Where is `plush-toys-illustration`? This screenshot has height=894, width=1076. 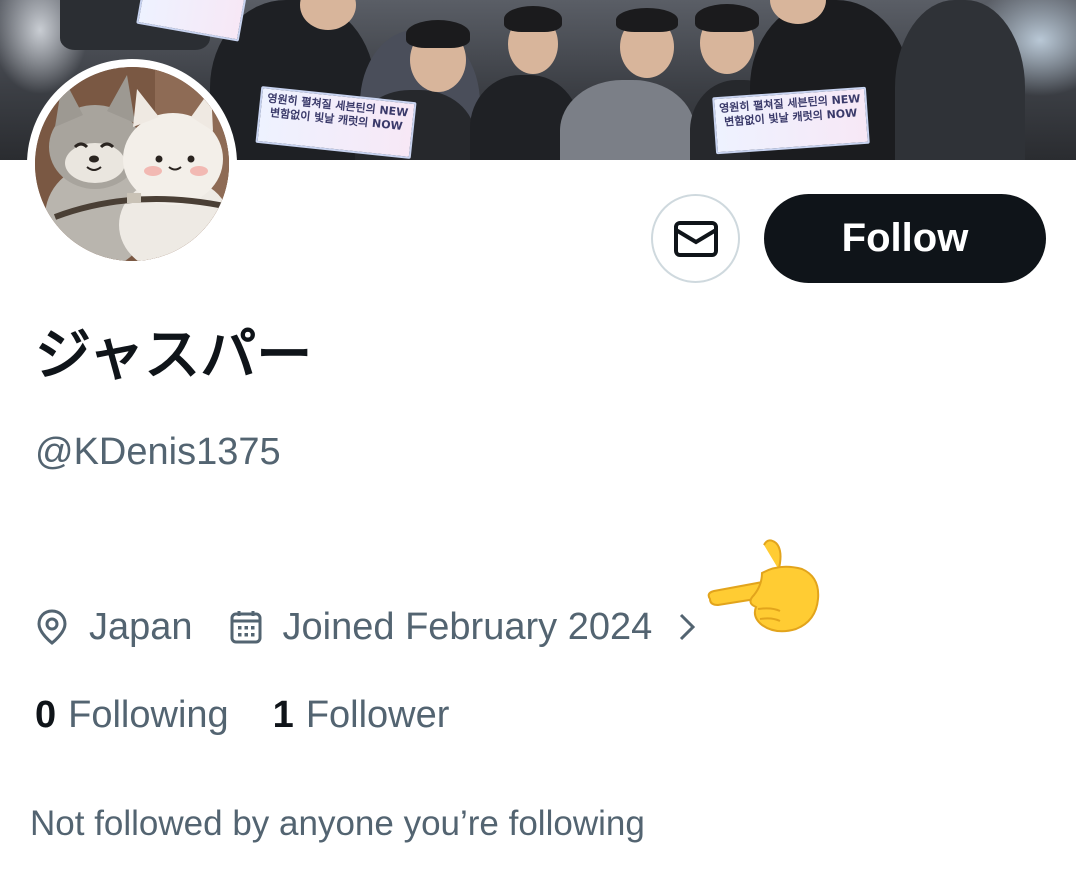
plush-toys-illustration is located at coordinates (132, 164).